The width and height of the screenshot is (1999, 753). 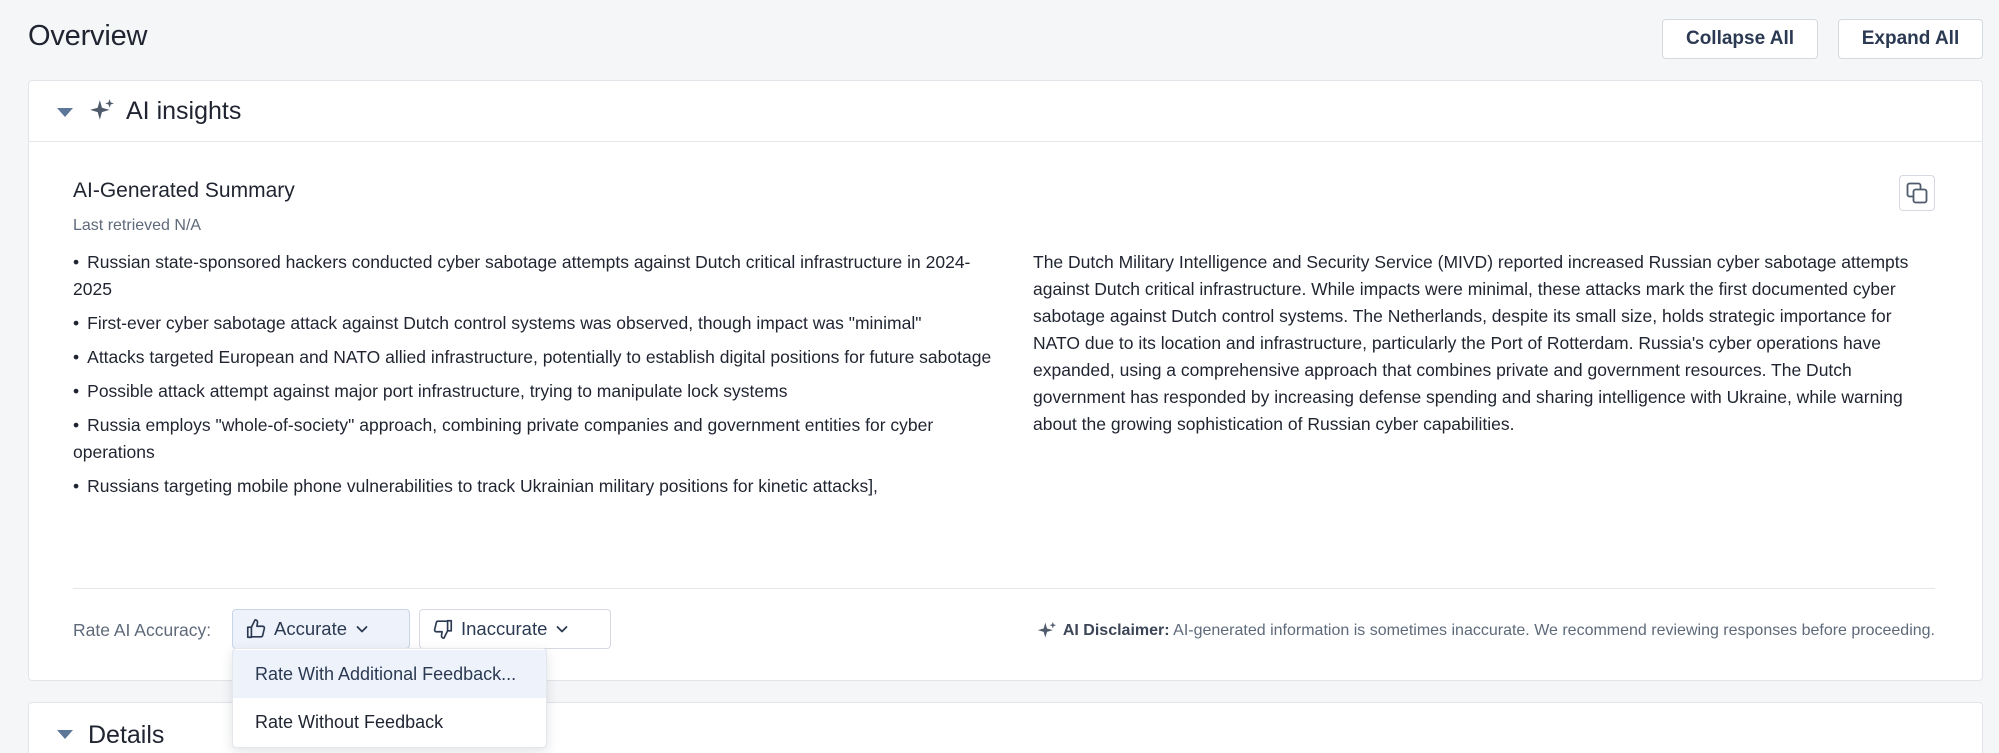 I want to click on menu-item-rate-without-feedback: Rate Without Feedback, so click(x=389, y=722).